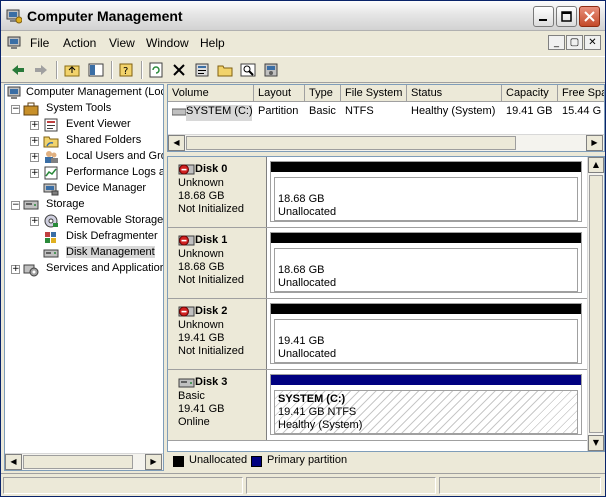  Describe the element at coordinates (65, 204) in the screenshot. I see `tree-item-label: Storage` at that location.